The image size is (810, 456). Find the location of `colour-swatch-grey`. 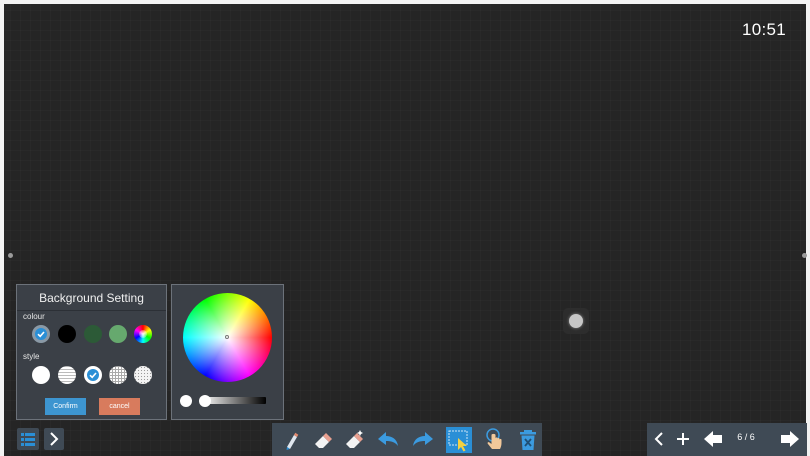

colour-swatch-grey is located at coordinates (41, 334).